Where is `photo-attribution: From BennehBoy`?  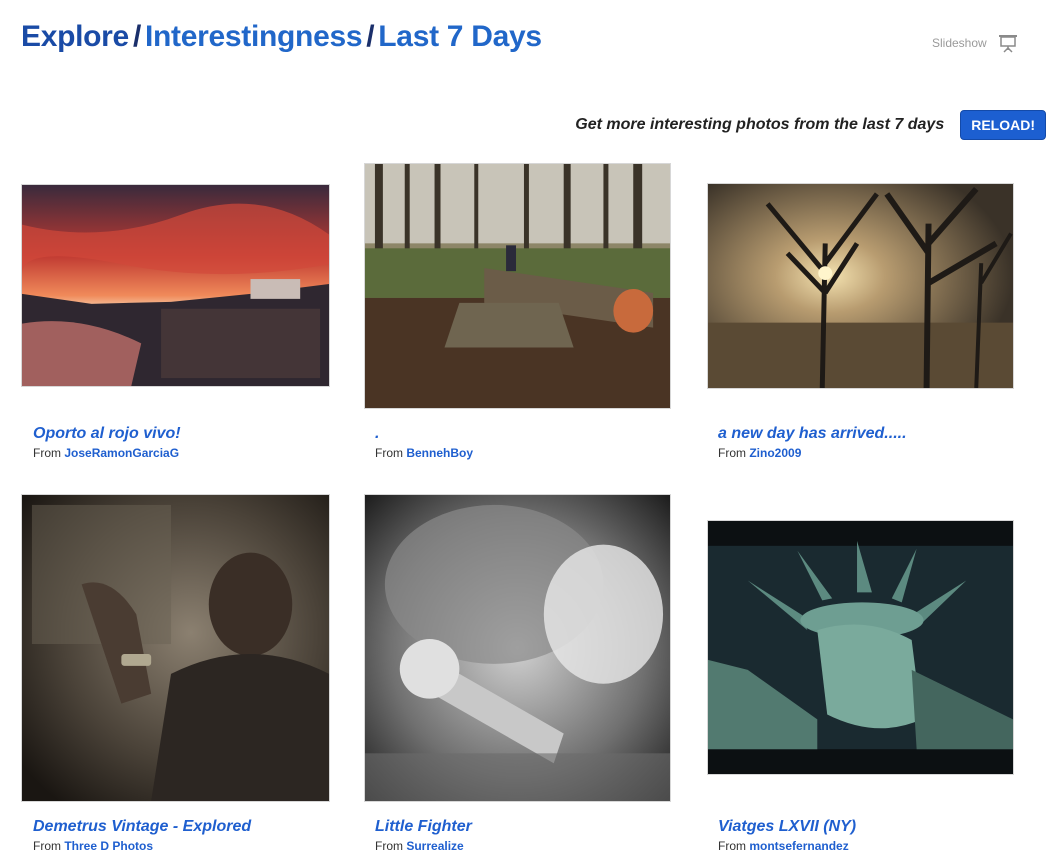 photo-attribution: From BennehBoy is located at coordinates (424, 453).